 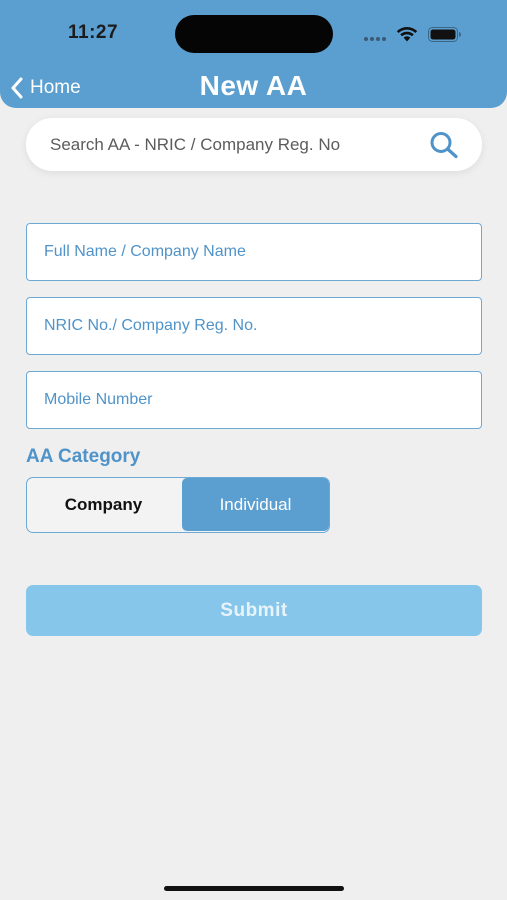 What do you see at coordinates (253, 54) in the screenshot?
I see `nav-header: 11:27 Home New AA` at bounding box center [253, 54].